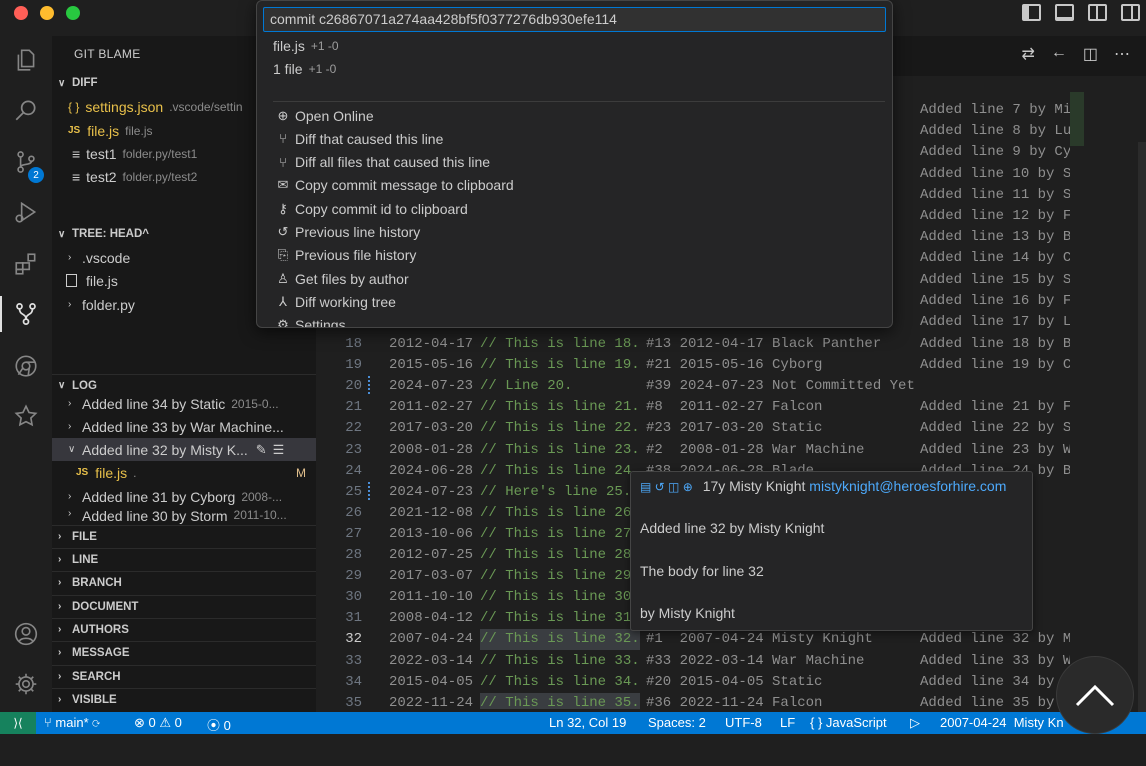 This screenshot has height=766, width=1146. Describe the element at coordinates (1130, 12) in the screenshot. I see `customize-layout-icon` at that location.